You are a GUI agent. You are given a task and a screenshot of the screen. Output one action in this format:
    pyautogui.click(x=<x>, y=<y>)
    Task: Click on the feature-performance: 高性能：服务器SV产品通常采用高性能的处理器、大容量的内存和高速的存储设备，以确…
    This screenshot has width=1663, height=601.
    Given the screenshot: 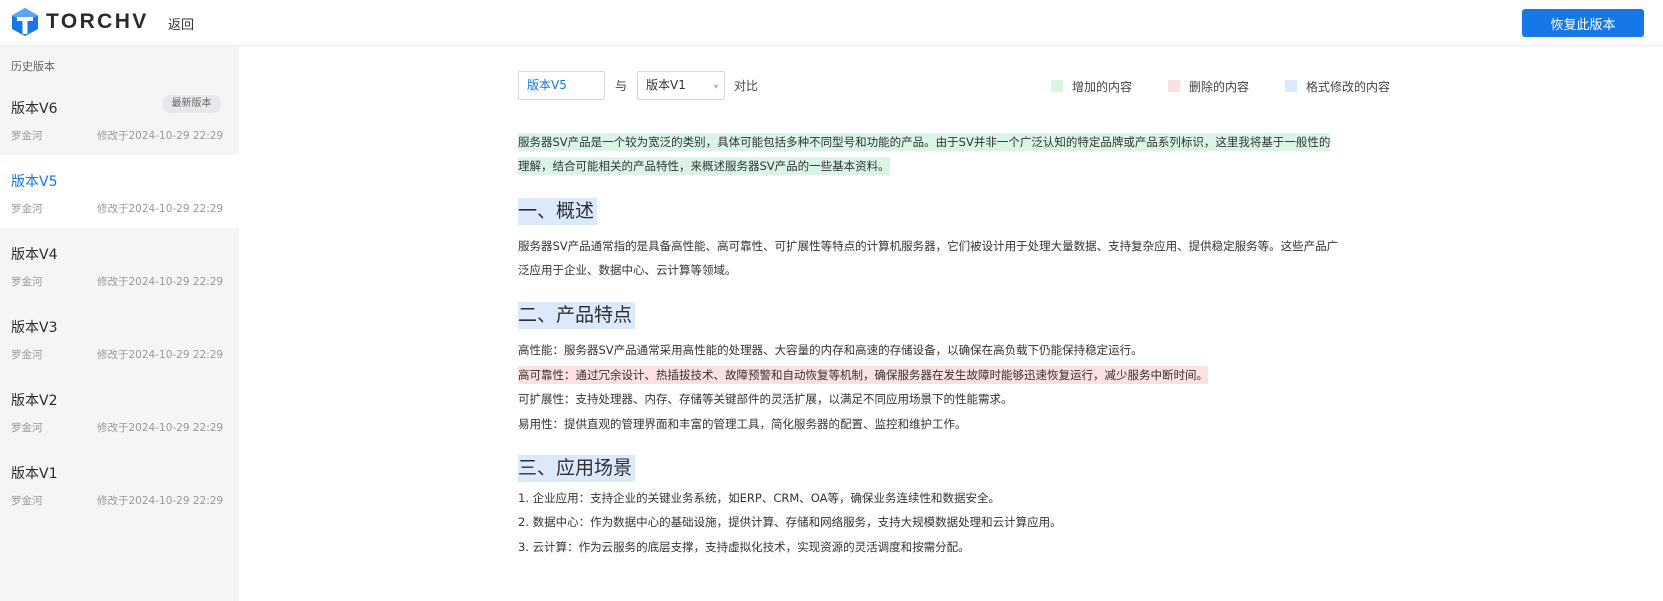 What is the action you would take?
    pyautogui.click(x=830, y=350)
    